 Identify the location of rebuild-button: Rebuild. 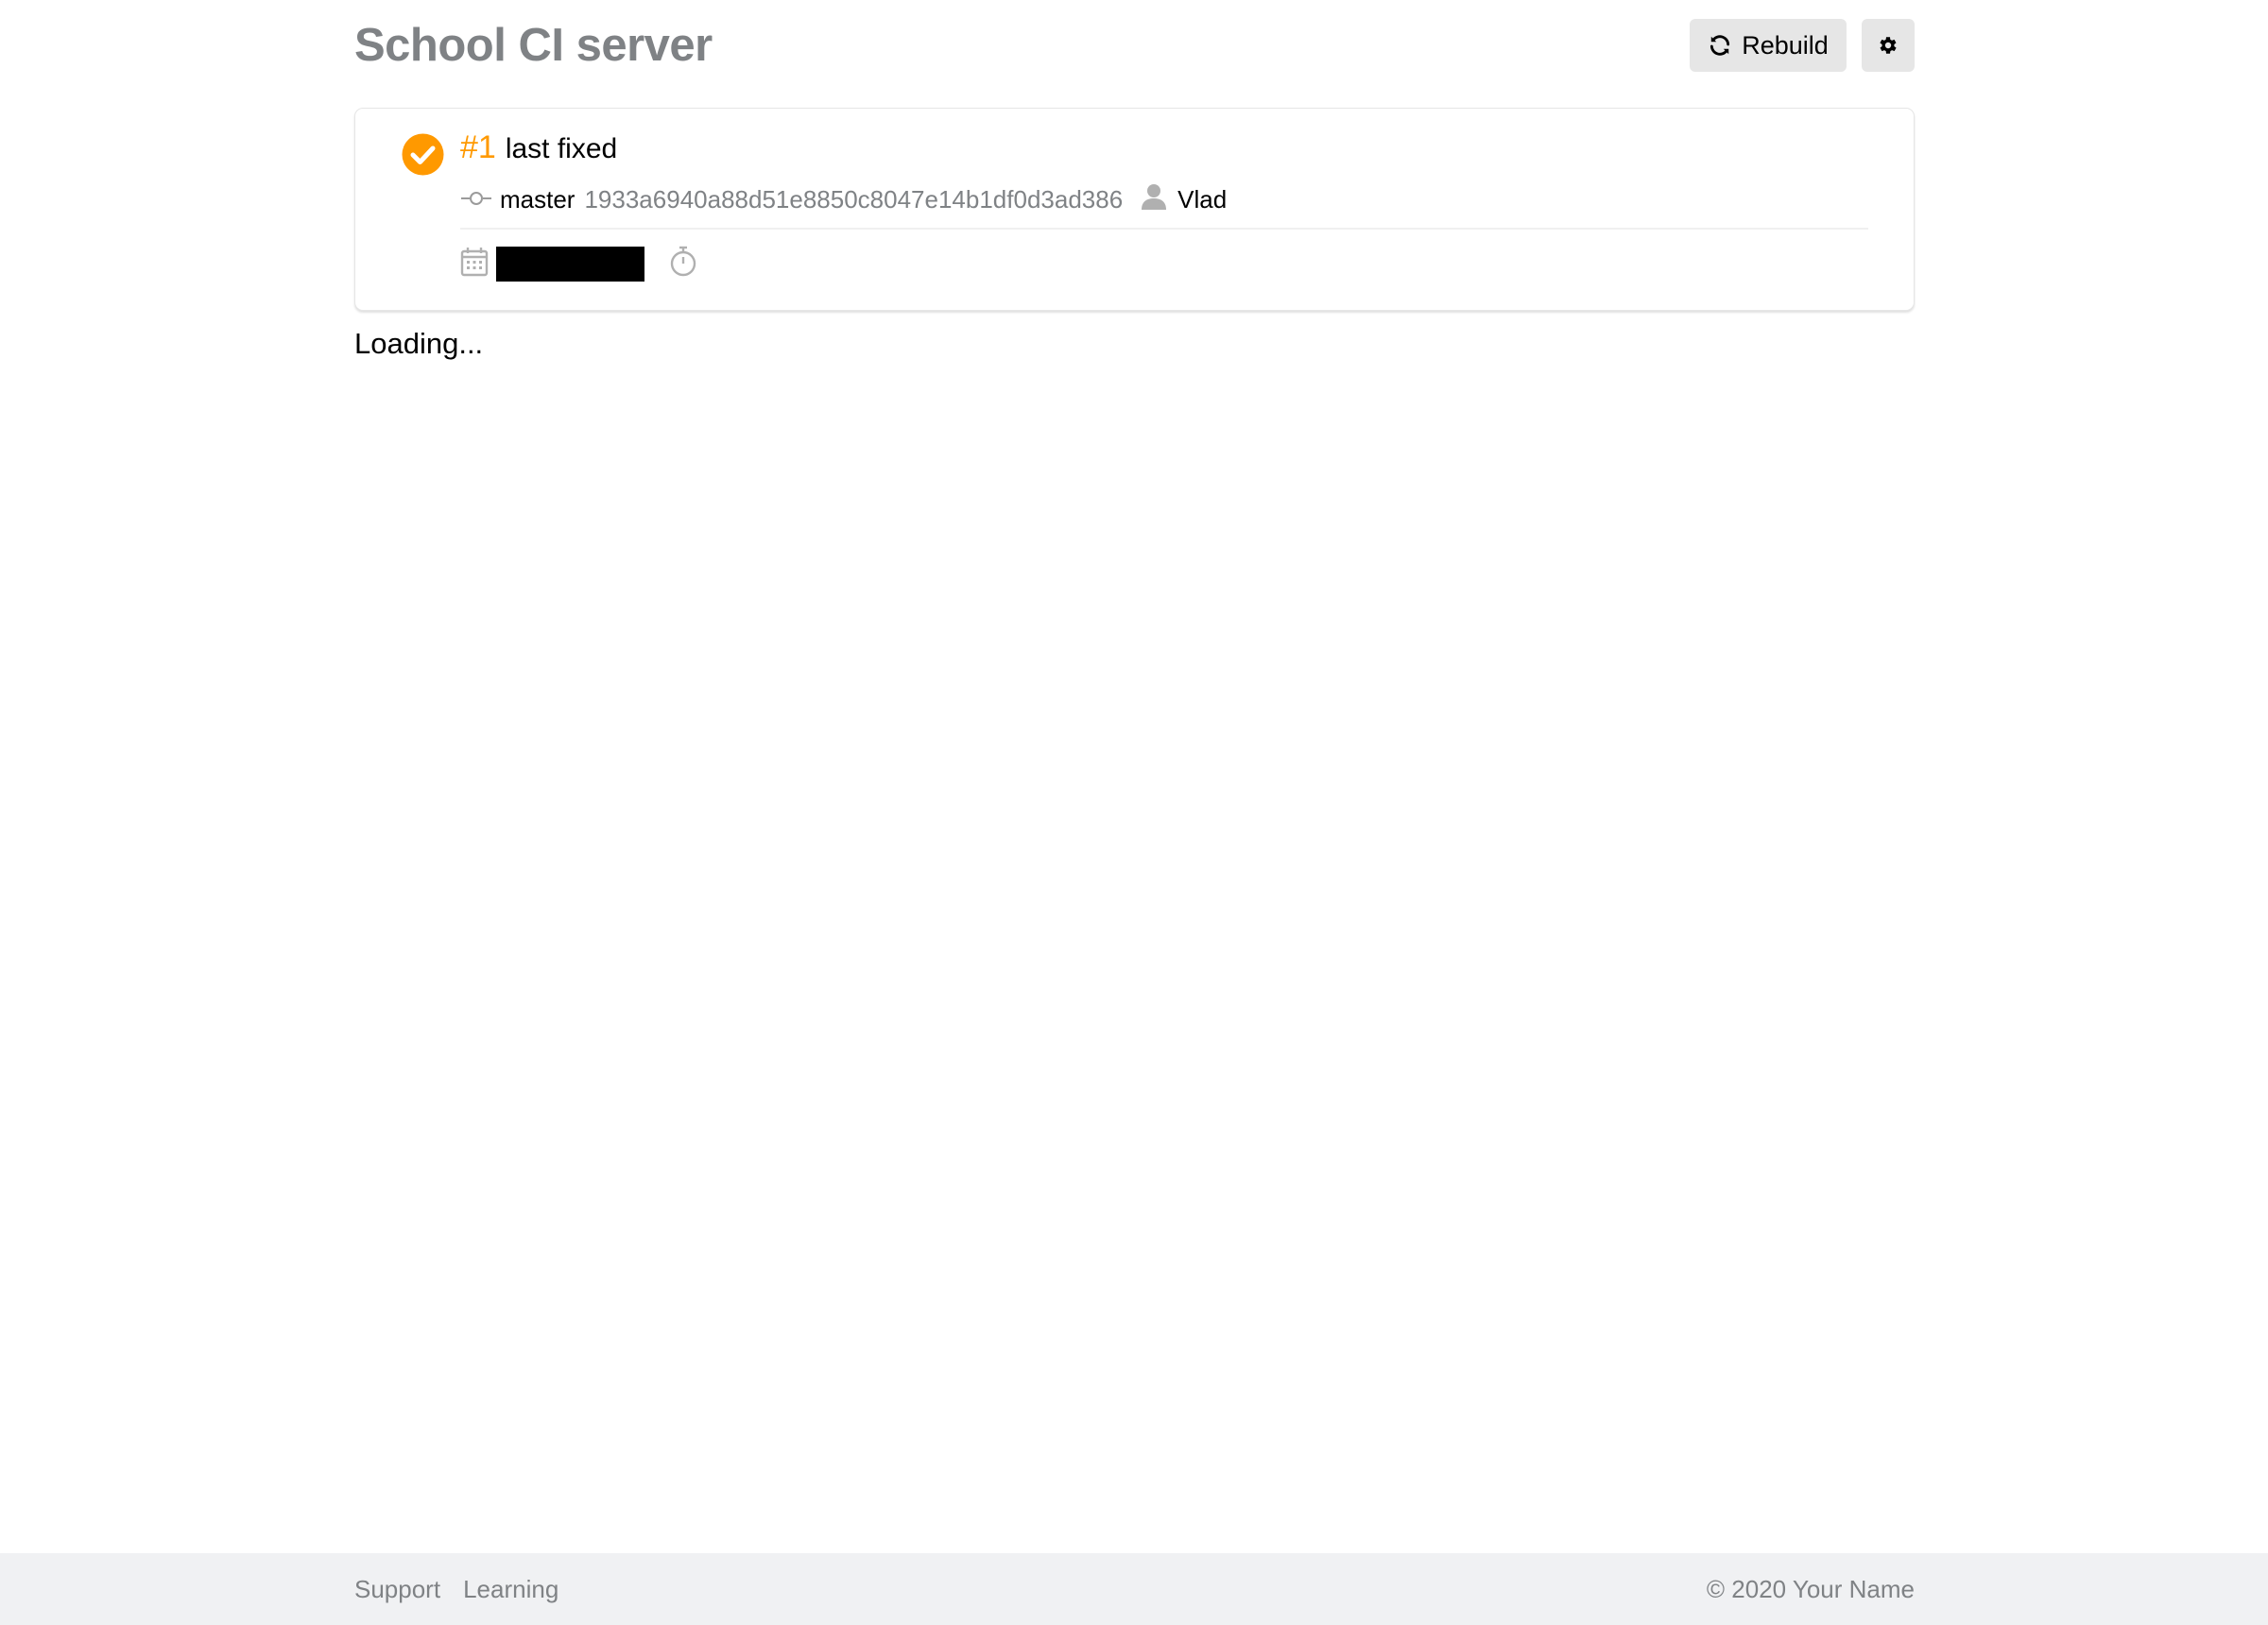
(1768, 46).